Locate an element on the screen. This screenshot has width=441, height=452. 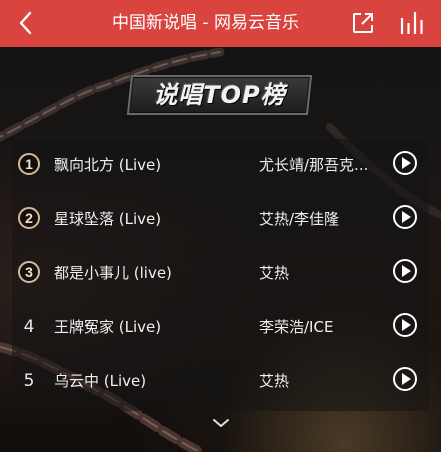
song-row-4: 4 王牌冤家 (Live) 李荣浩/ICE is located at coordinates (220, 328).